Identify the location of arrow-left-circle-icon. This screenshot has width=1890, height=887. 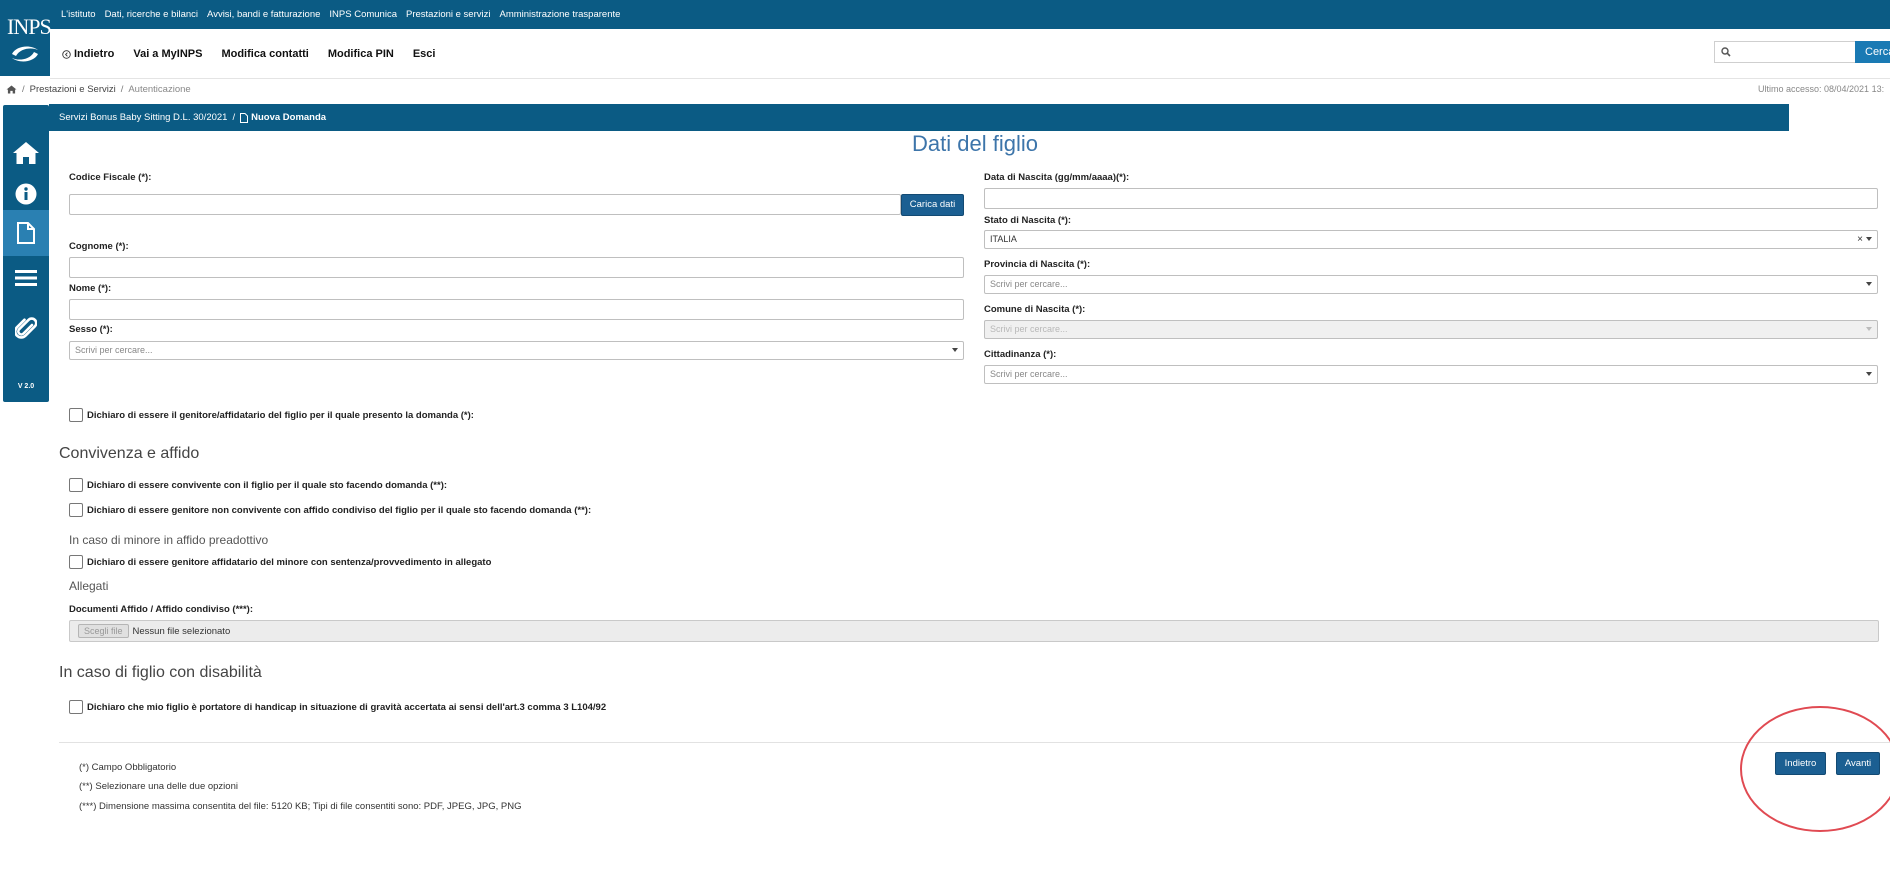
(66, 54).